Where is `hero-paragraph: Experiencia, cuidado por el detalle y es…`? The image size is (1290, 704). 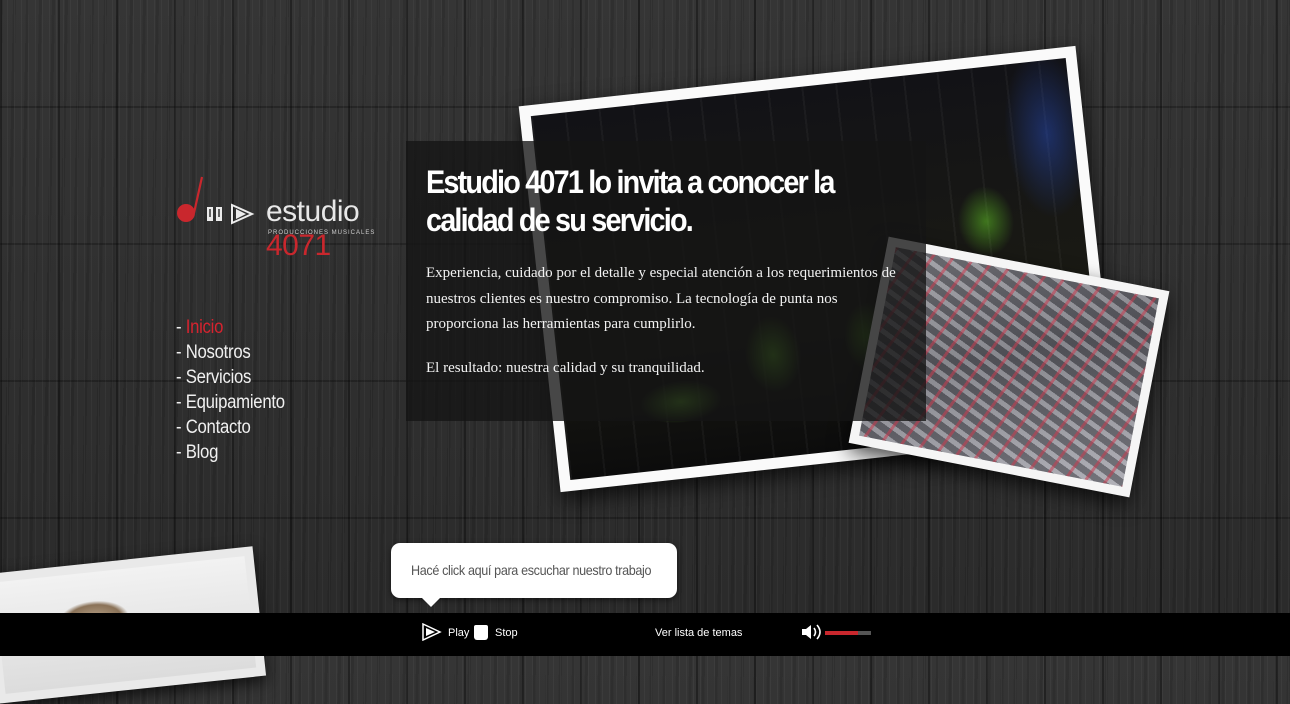 hero-paragraph: Experiencia, cuidado por el detalle y es… is located at coordinates (661, 298).